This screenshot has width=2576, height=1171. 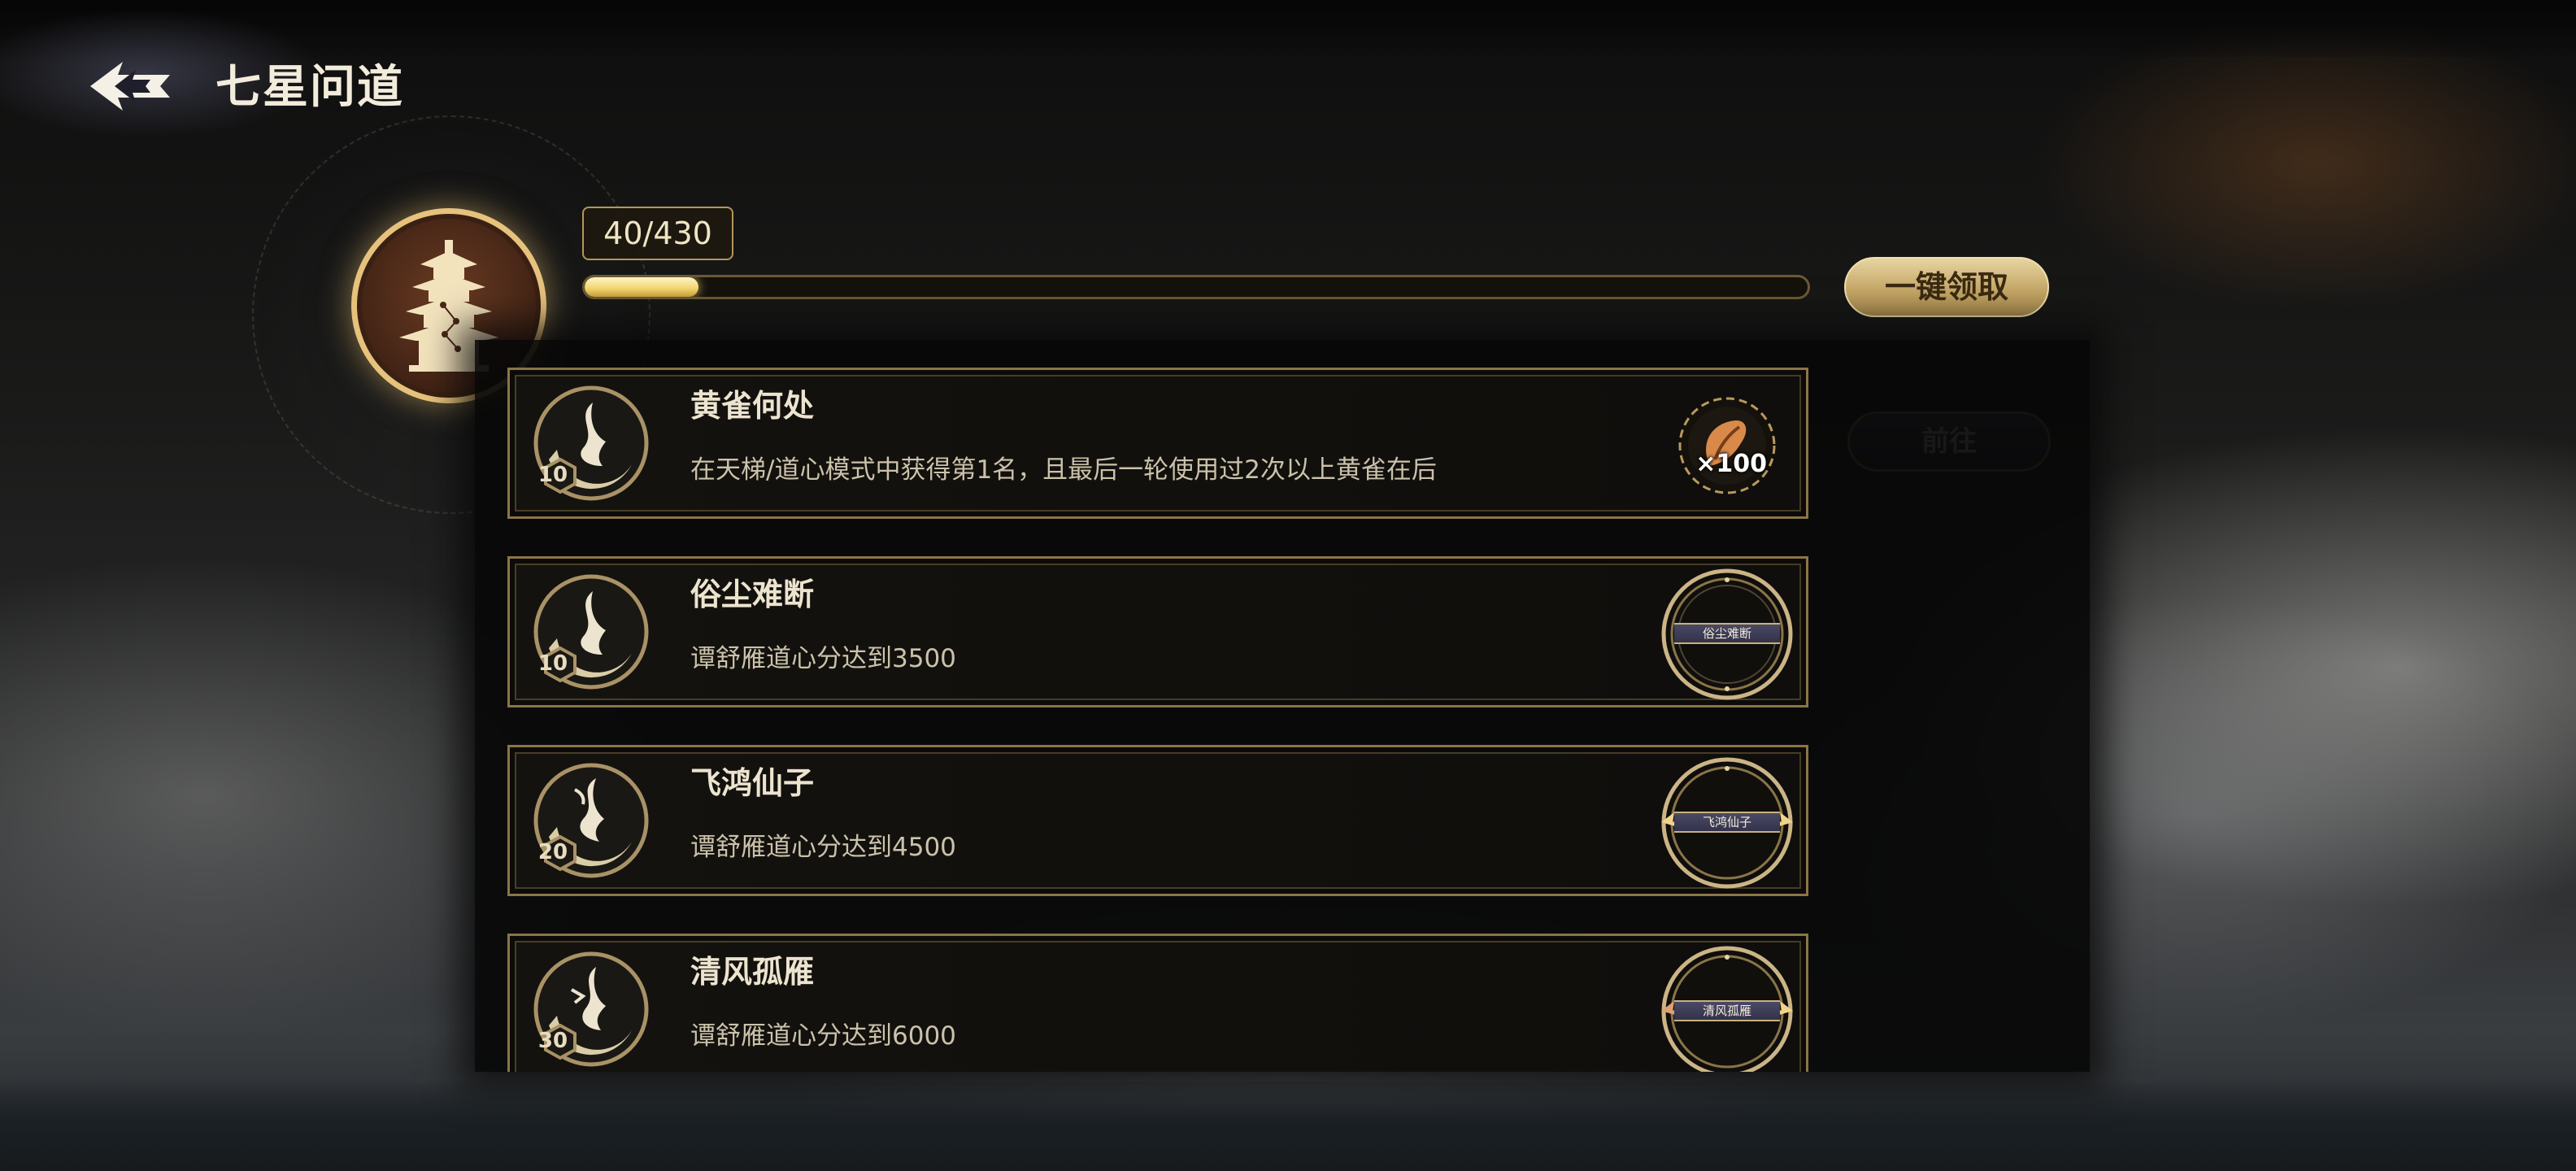 I want to click on task-reward: 清风孤雁, so click(x=1727, y=1007).